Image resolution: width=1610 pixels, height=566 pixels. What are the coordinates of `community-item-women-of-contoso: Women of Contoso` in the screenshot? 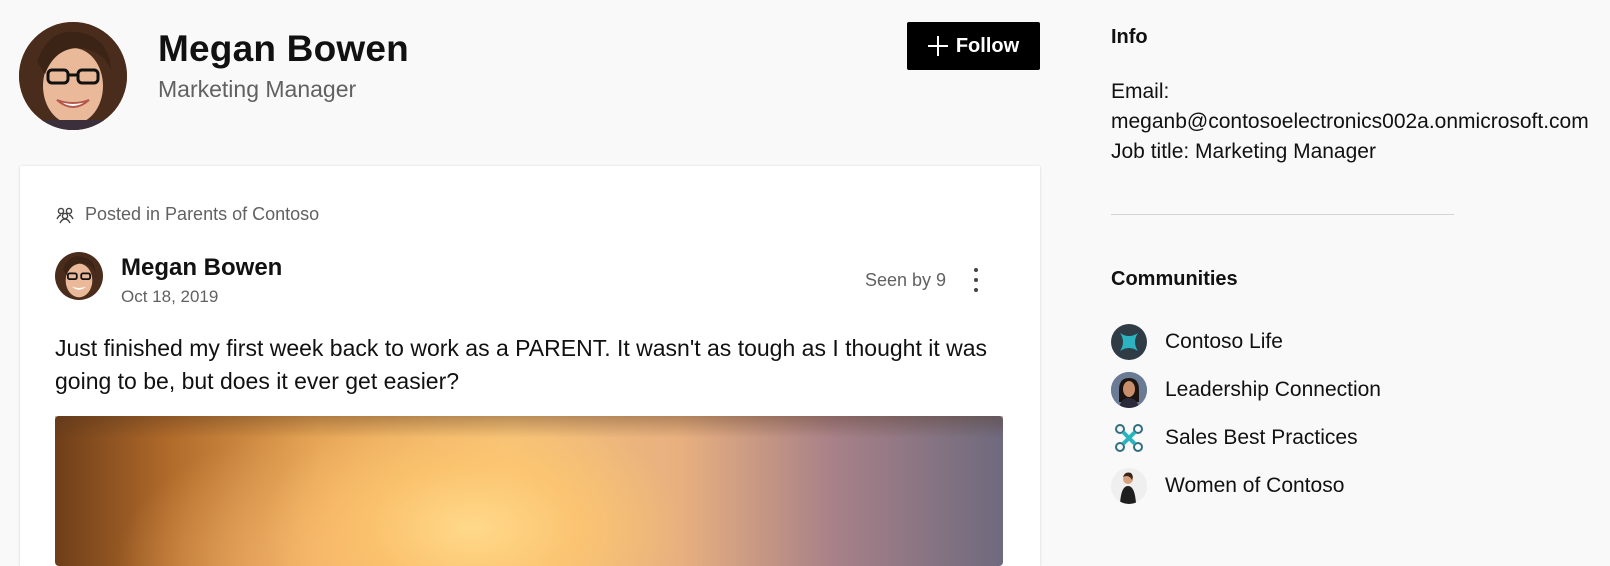 It's located at (1227, 486).